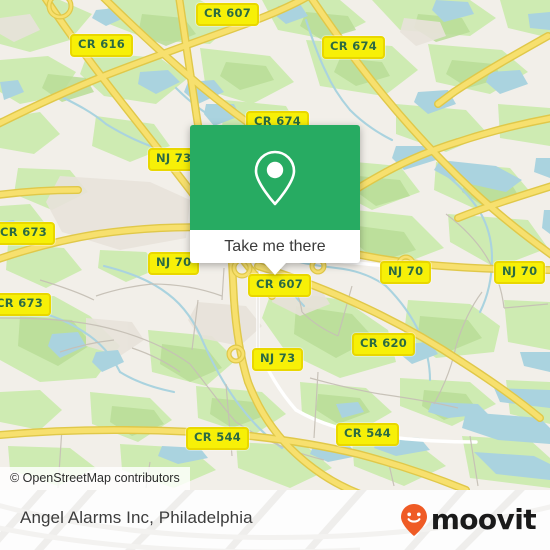  What do you see at coordinates (275, 269) in the screenshot?
I see `popup-pointer` at bounding box center [275, 269].